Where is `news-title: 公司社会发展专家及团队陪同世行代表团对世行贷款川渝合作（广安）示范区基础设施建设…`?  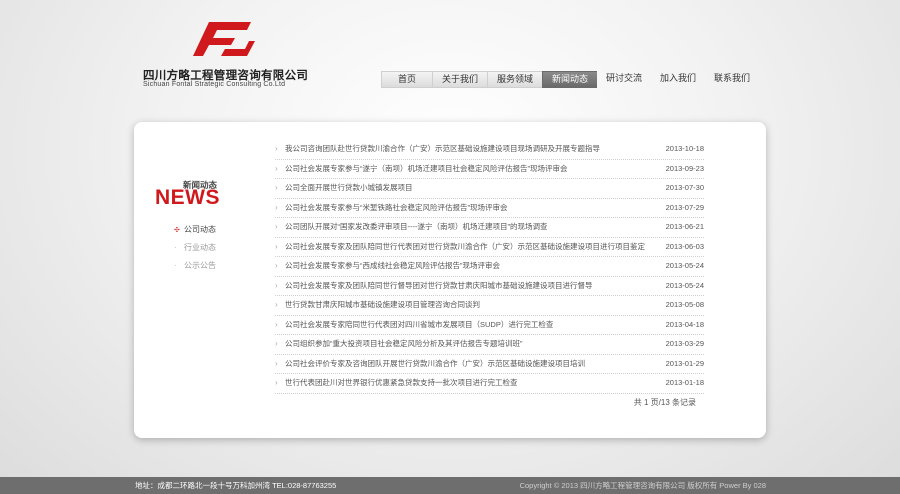
news-title: 公司社会发展专家及团队陪同世行代表团对世行贷款川渝合作（广安）示范区基础设施建设… is located at coordinates (465, 247).